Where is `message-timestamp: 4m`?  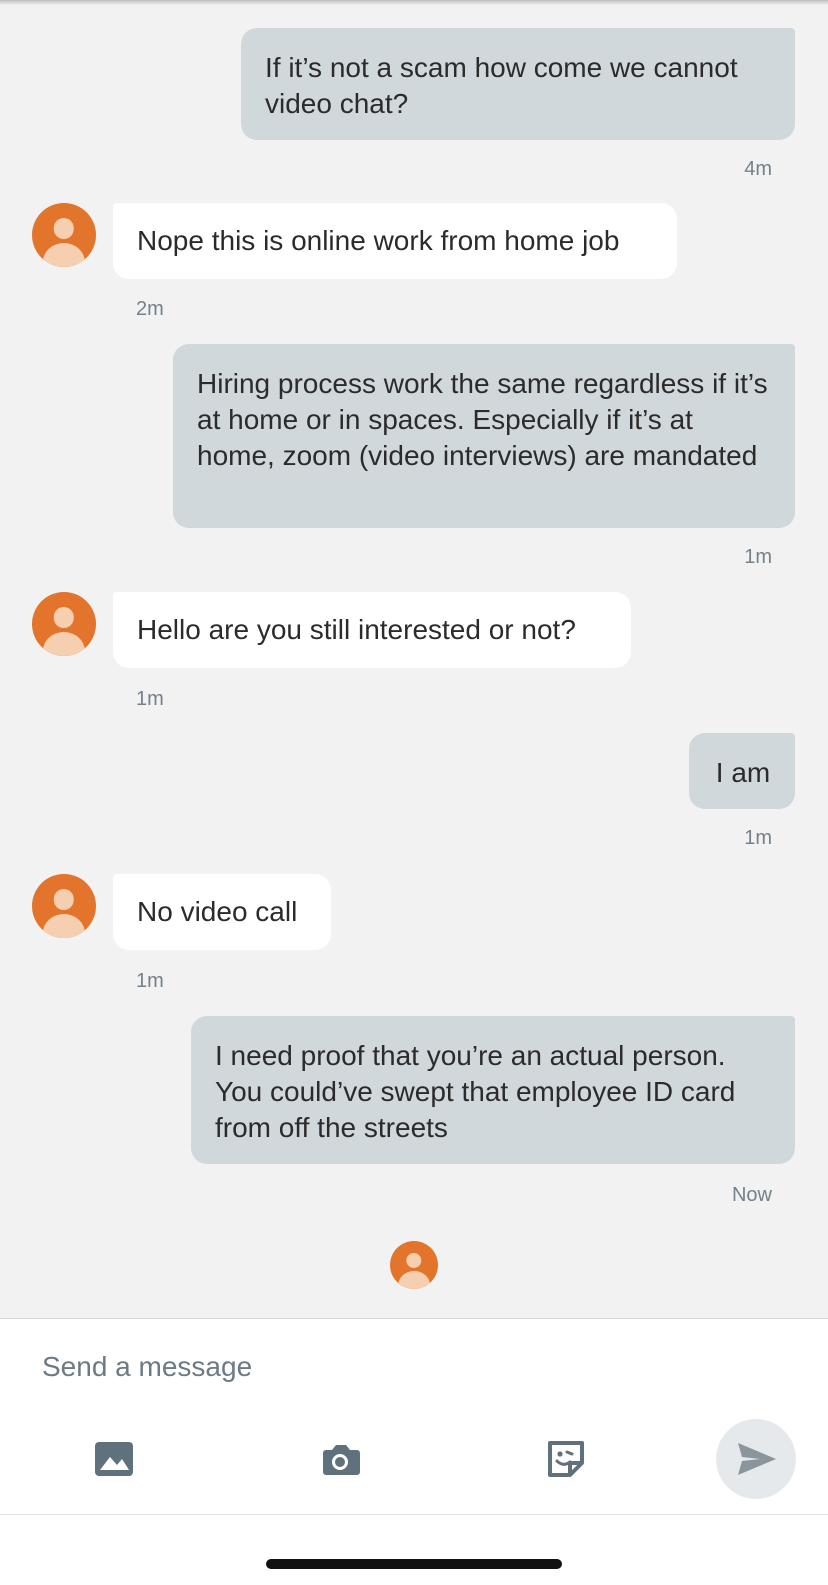
message-timestamp: 4m is located at coordinates (758, 169).